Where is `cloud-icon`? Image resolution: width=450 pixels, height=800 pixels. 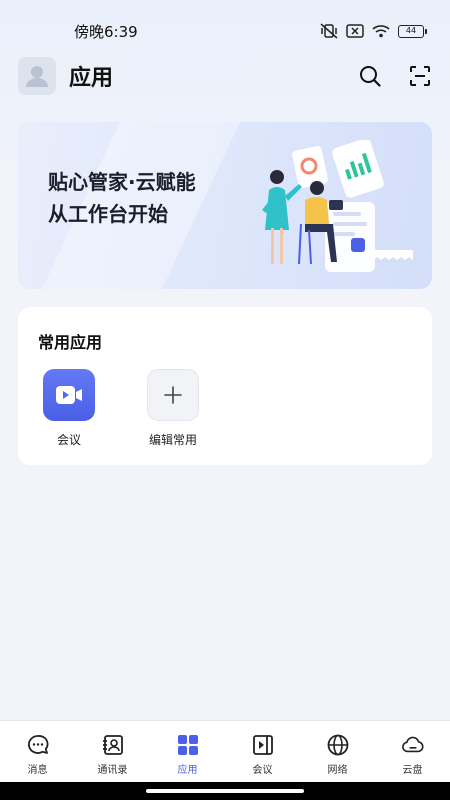 cloud-icon is located at coordinates (413, 745).